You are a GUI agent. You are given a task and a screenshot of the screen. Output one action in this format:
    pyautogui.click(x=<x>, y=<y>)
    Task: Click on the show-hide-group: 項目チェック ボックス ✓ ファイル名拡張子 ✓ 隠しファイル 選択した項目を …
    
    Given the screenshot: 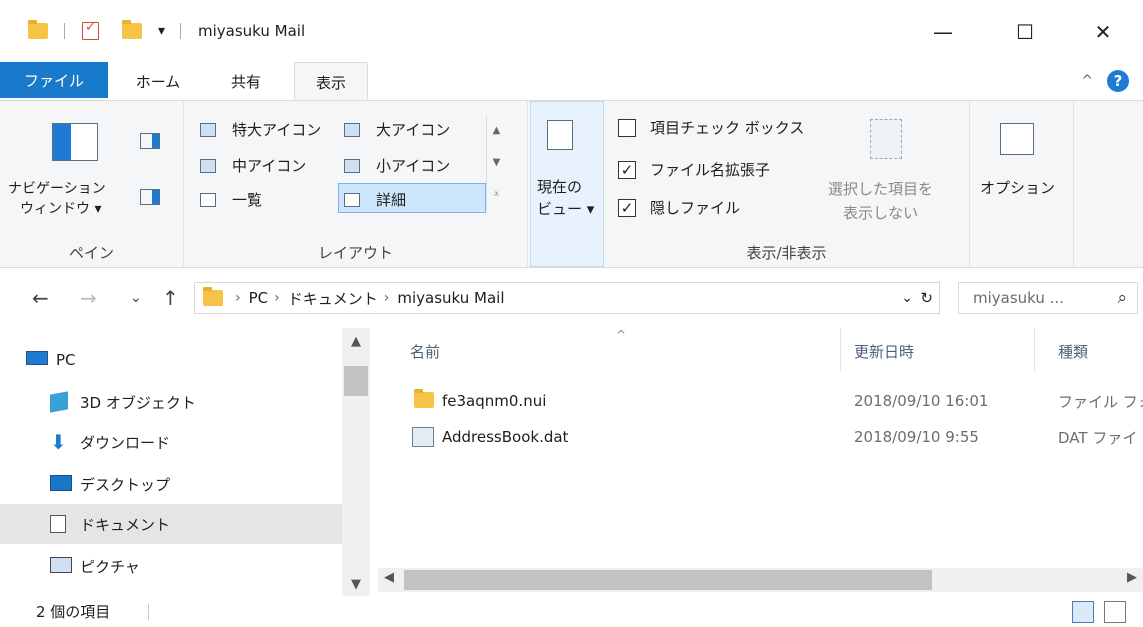 What is the action you would take?
    pyautogui.click(x=787, y=184)
    